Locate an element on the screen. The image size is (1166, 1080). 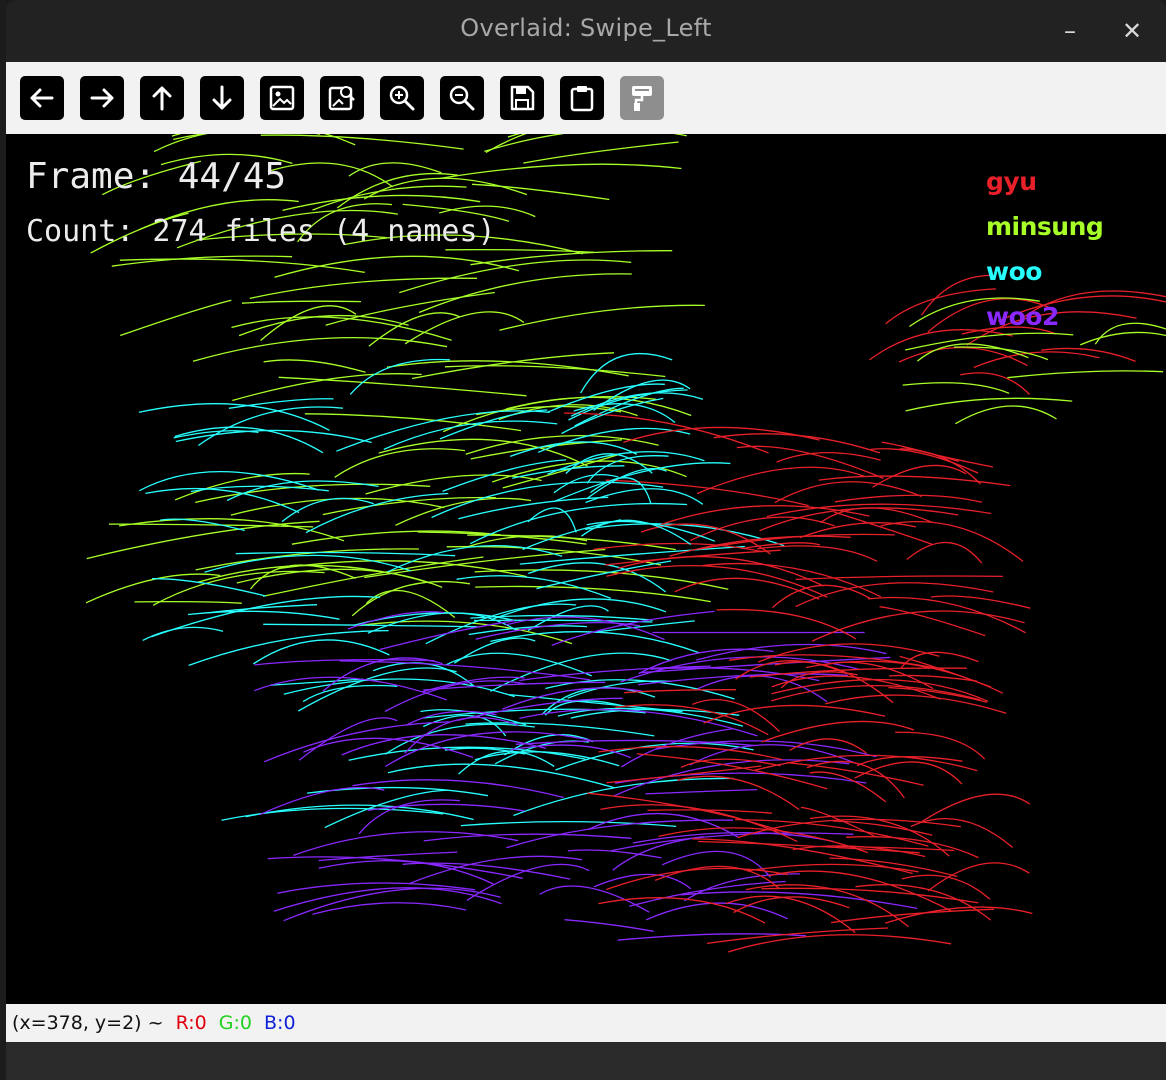
image-zoom-icon is located at coordinates (341, 98).